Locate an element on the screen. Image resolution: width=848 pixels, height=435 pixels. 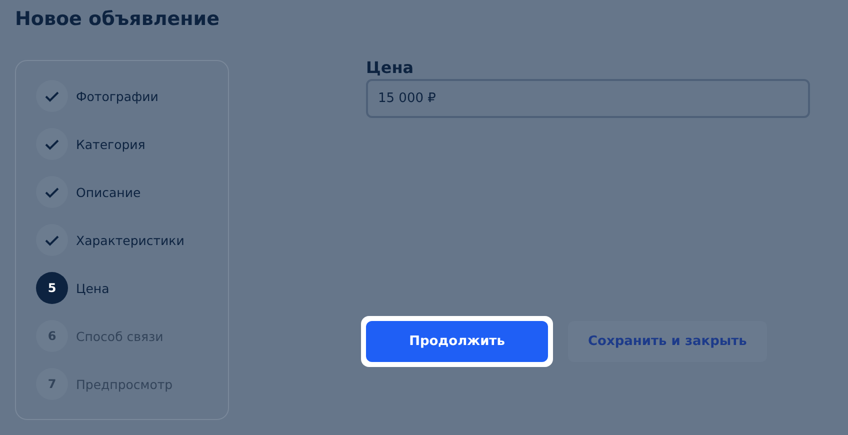
step-label: Фотографии is located at coordinates (117, 96).